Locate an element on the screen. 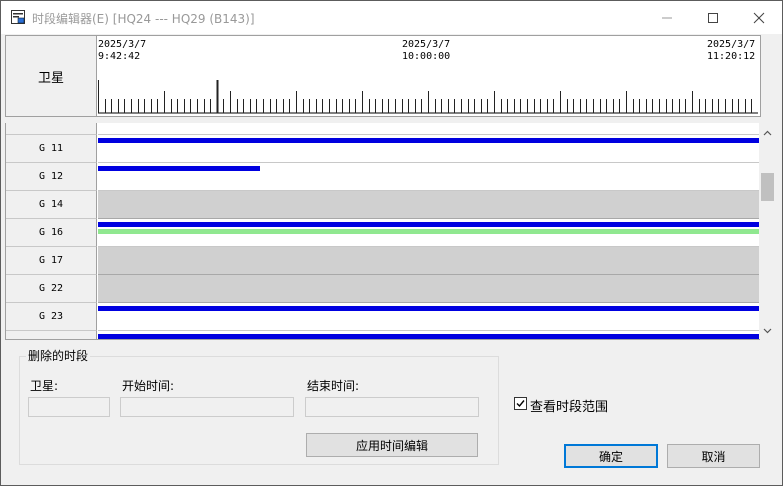 Image resolution: width=783 pixels, height=486 pixels. satellite-id-label: G 22 is located at coordinates (51, 289).